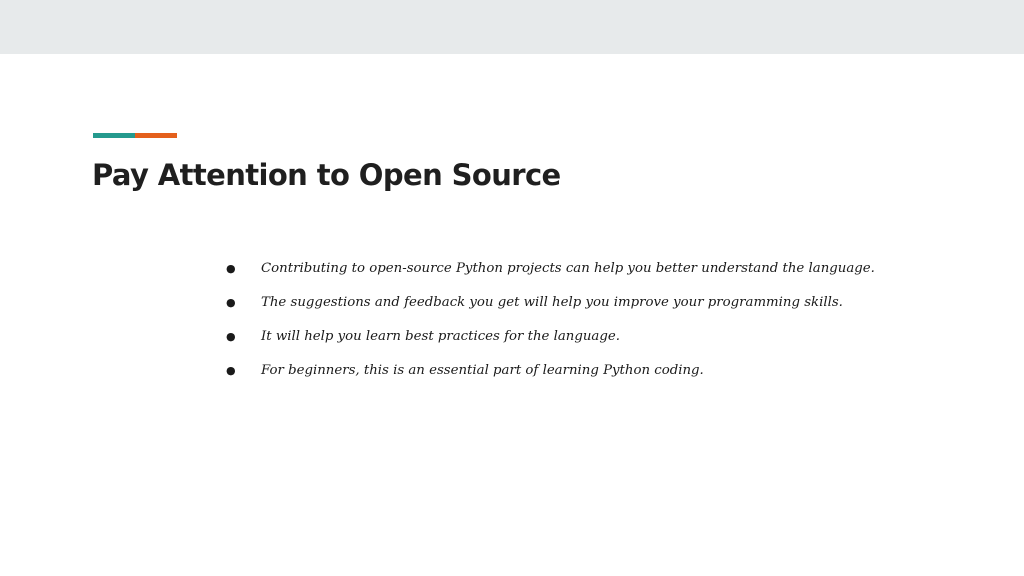 Image resolution: width=1024 pixels, height=576 pixels. I want to click on title-accent-bar-orange, so click(156, 135).